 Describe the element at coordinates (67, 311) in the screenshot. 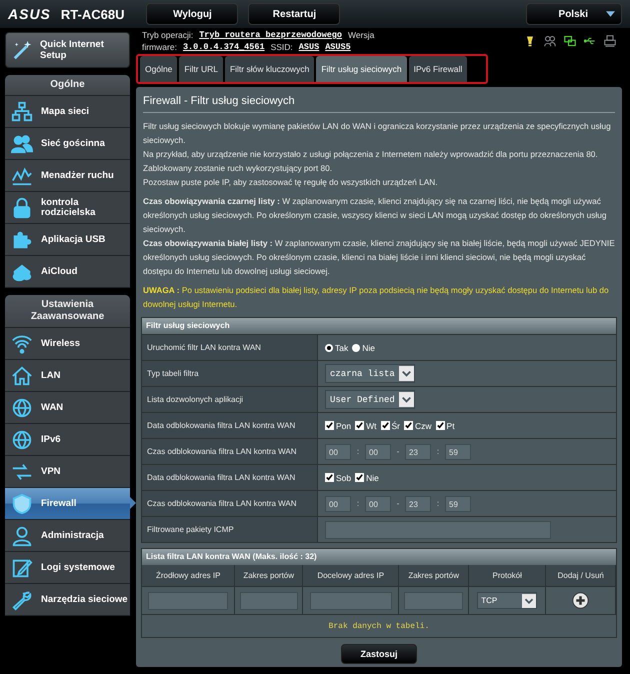

I see `section-header: Ustawienia Zaawansowane` at that location.